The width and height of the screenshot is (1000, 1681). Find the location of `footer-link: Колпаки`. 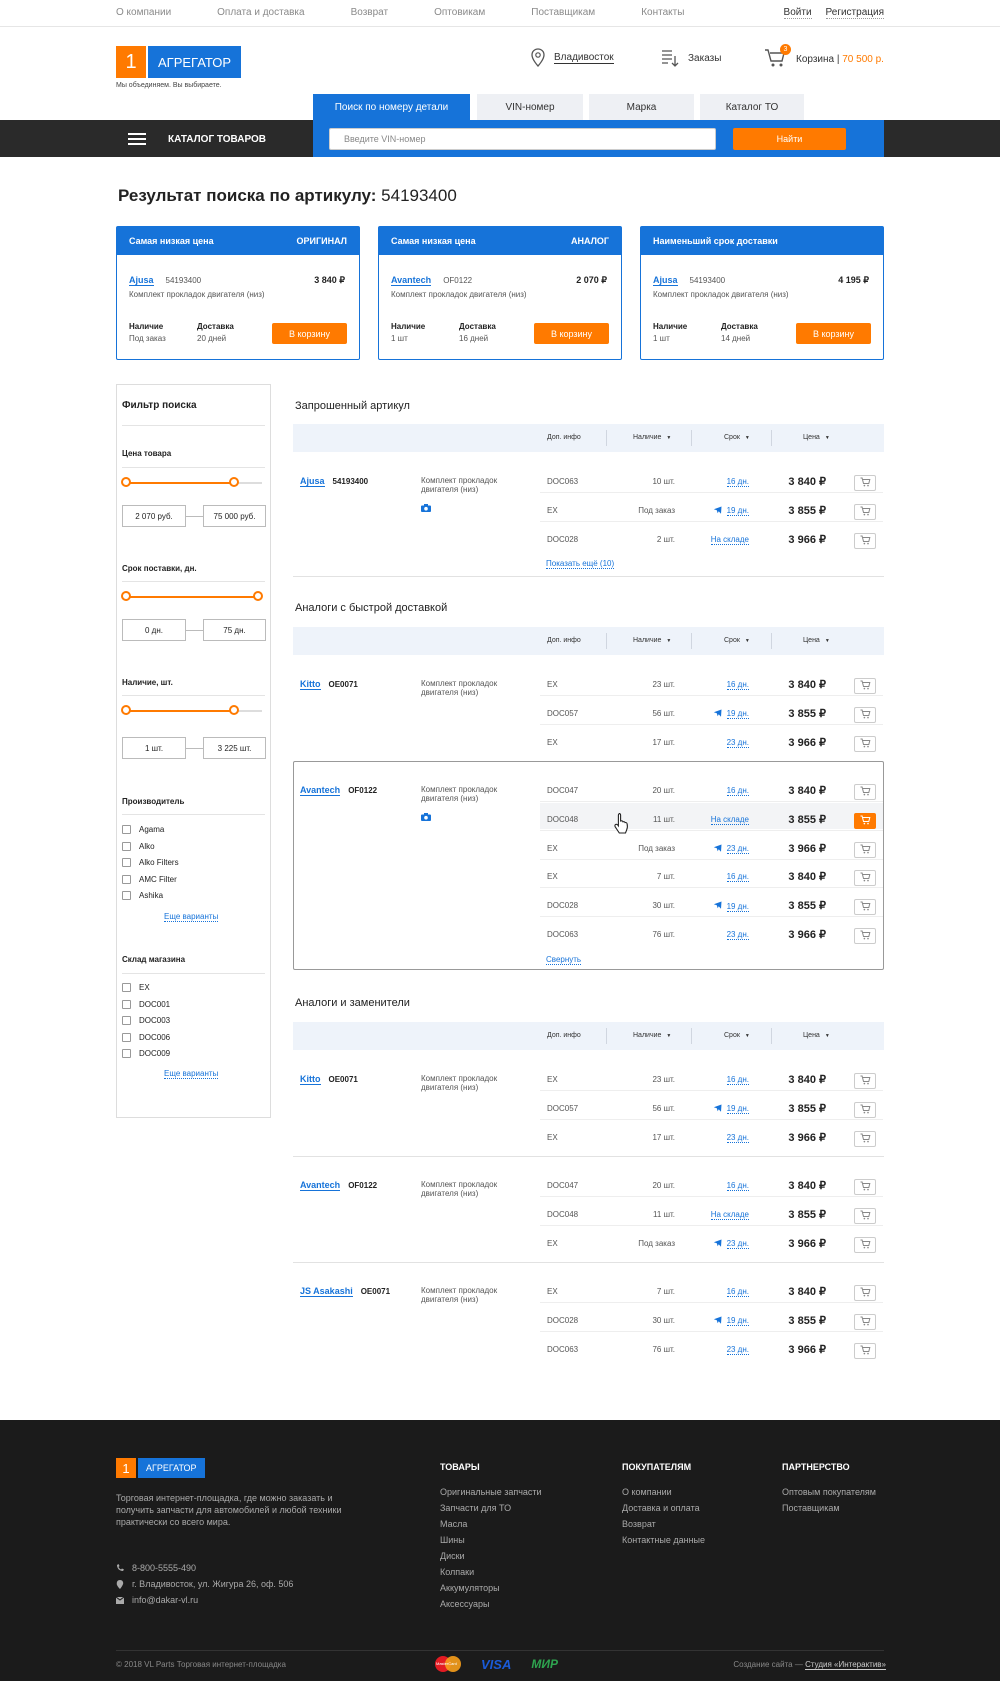

footer-link: Колпаки is located at coordinates (491, 1572).